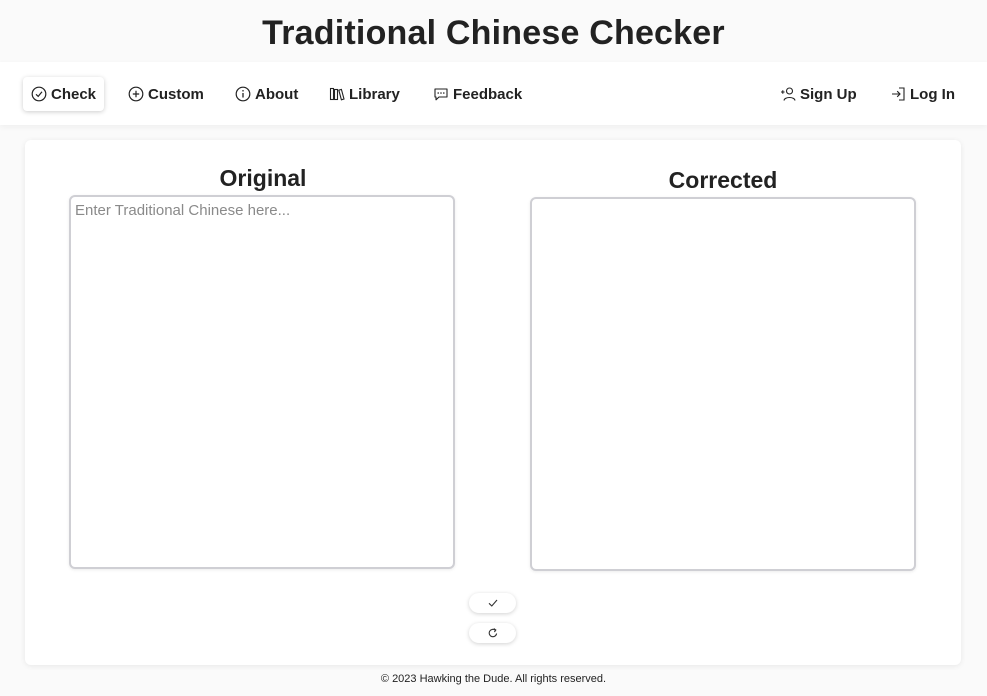 Image resolution: width=987 pixels, height=696 pixels. I want to click on nav-library: Library, so click(364, 94).